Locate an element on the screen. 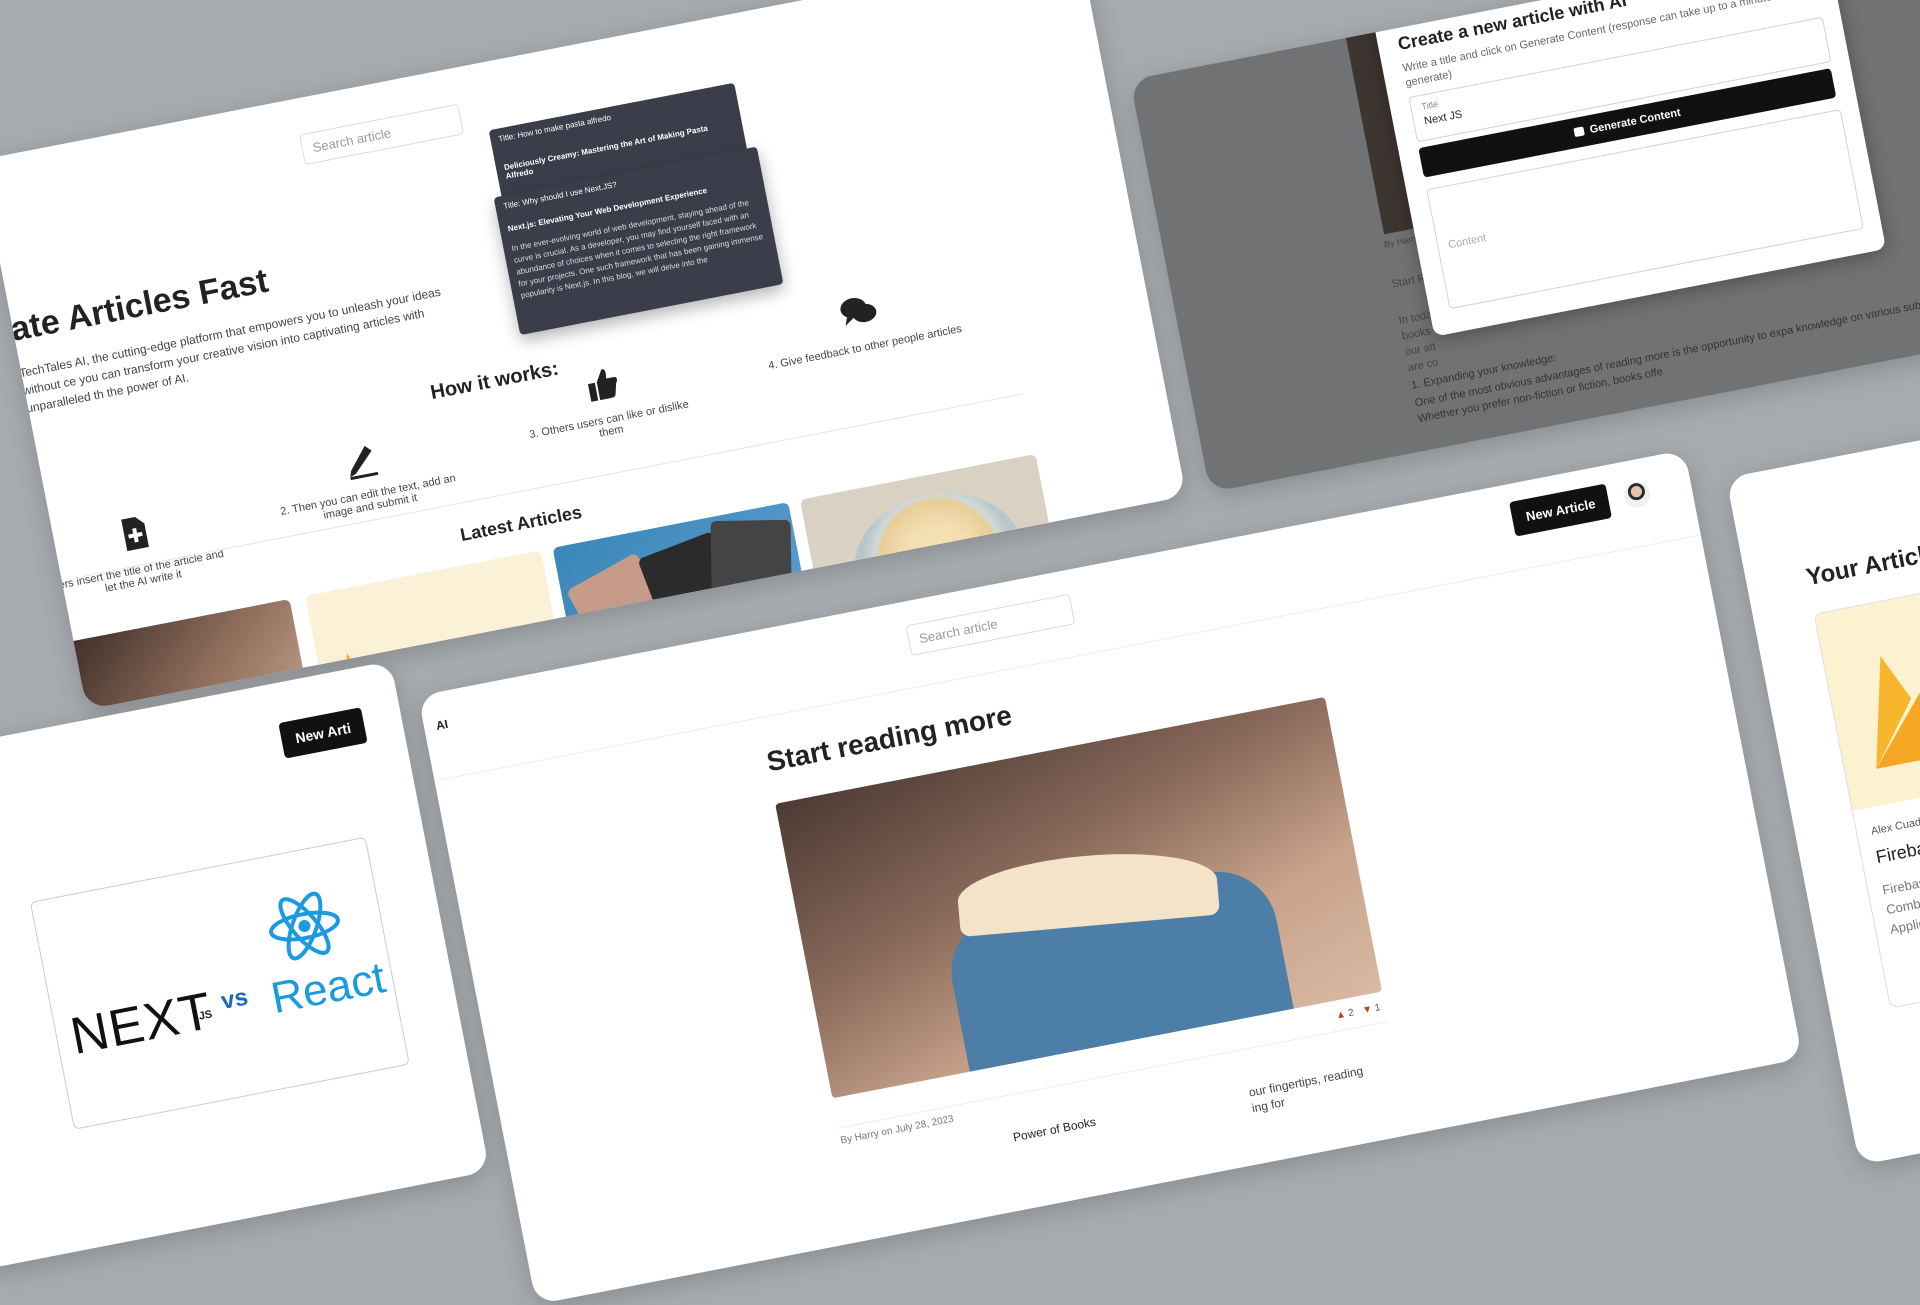  card-text-1: Firebase is located at coordinates (1900, 885).